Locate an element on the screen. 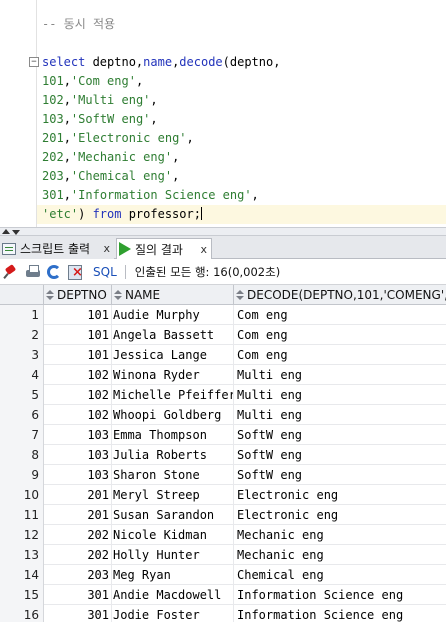 The image size is (446, 622). cell-name: Holly Hunter is located at coordinates (173, 555).